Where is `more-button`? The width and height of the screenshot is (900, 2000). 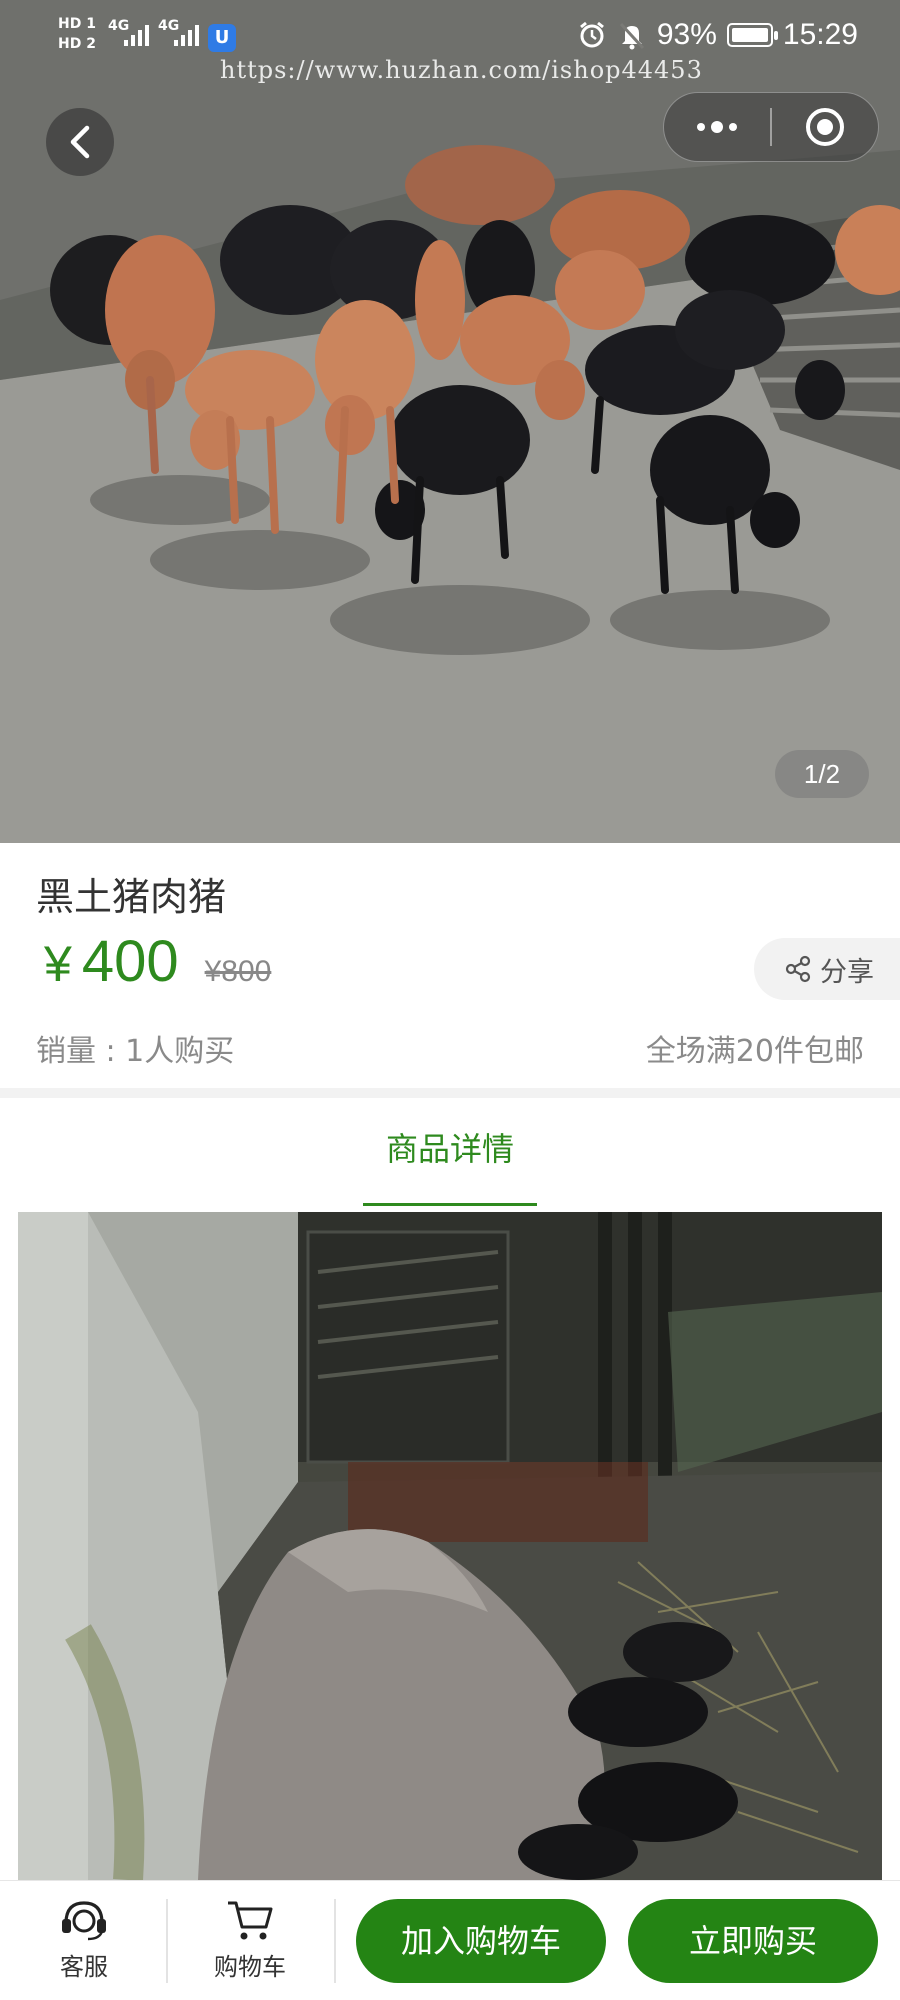
more-button is located at coordinates (717, 127).